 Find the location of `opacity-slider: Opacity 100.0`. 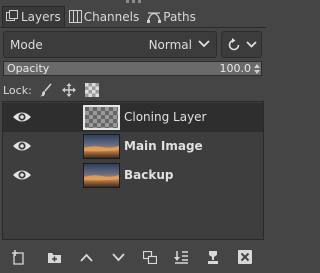

opacity-slider: Opacity 100.0 is located at coordinates (132, 68).